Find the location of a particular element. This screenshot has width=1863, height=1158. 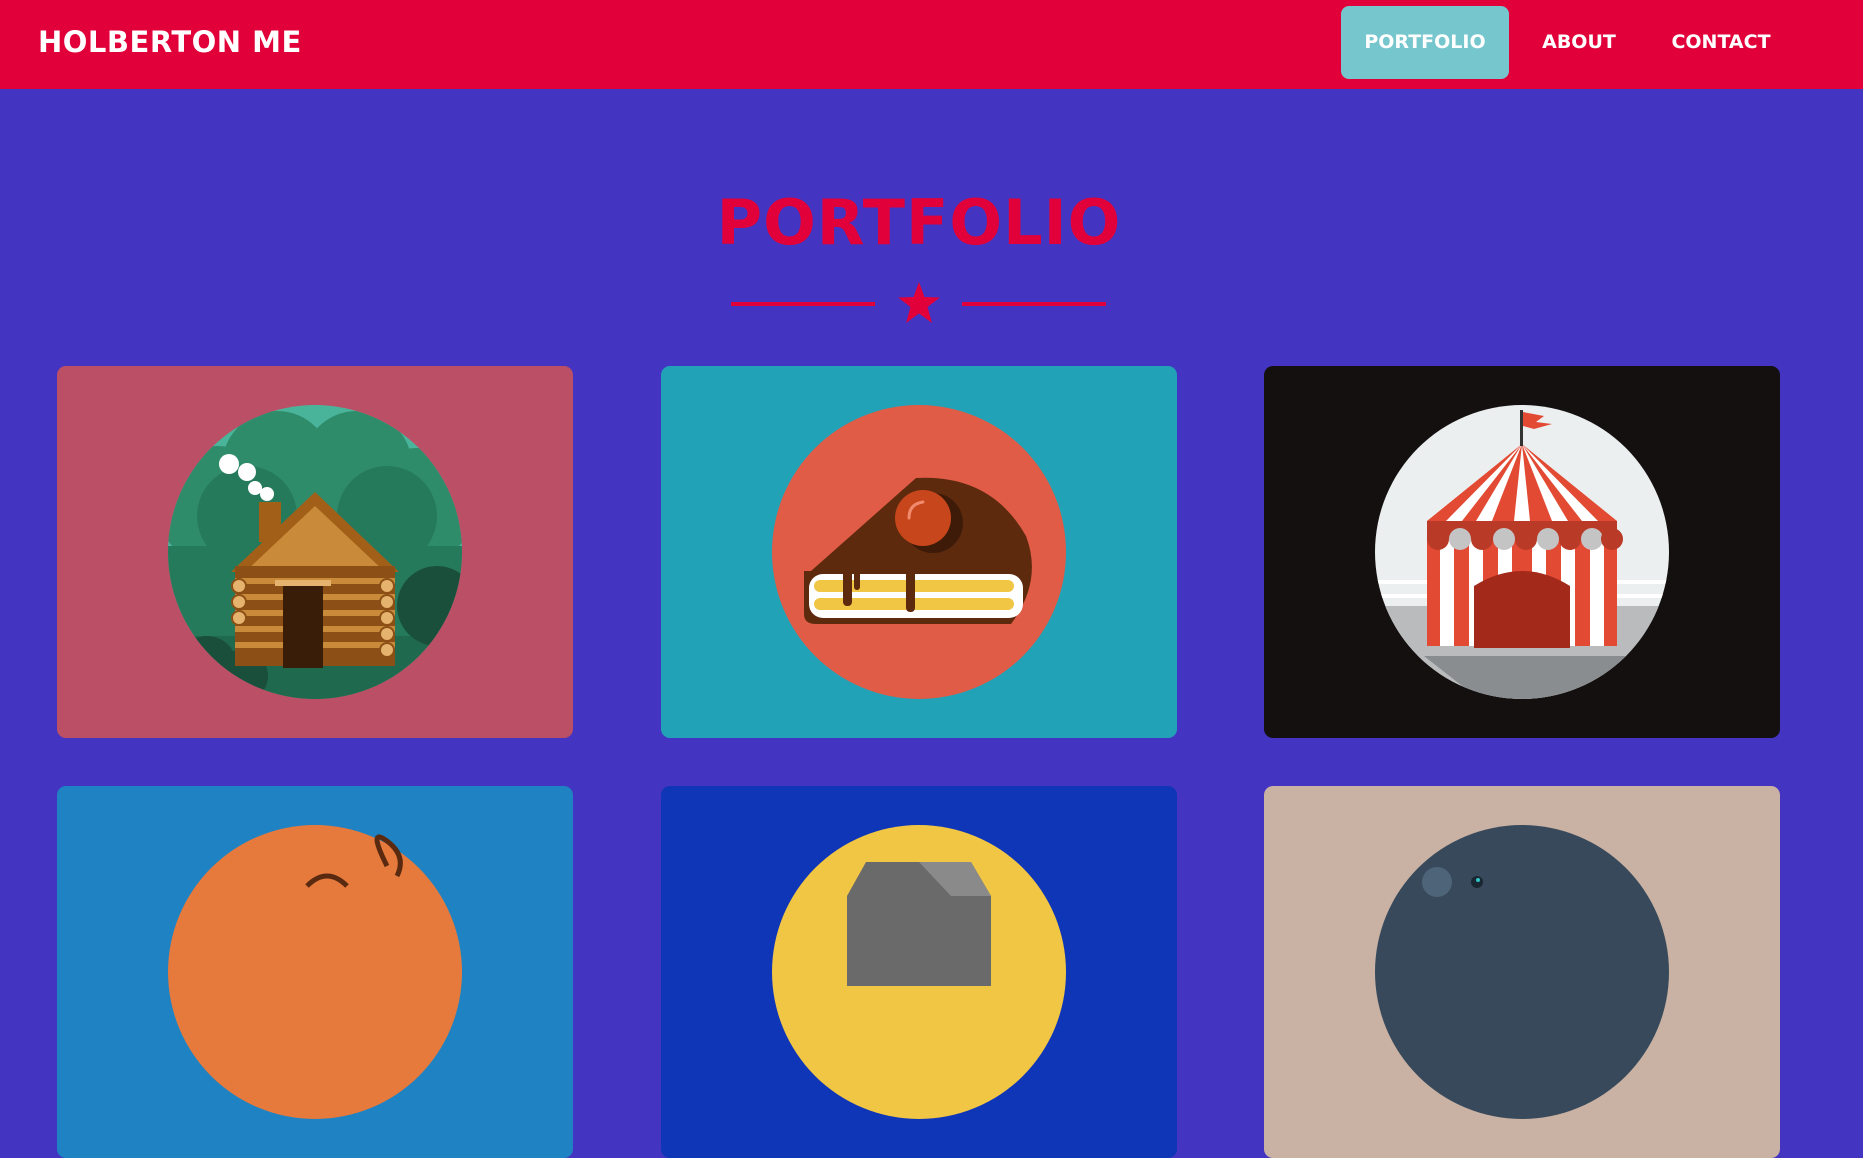

safe-image is located at coordinates (919, 972).